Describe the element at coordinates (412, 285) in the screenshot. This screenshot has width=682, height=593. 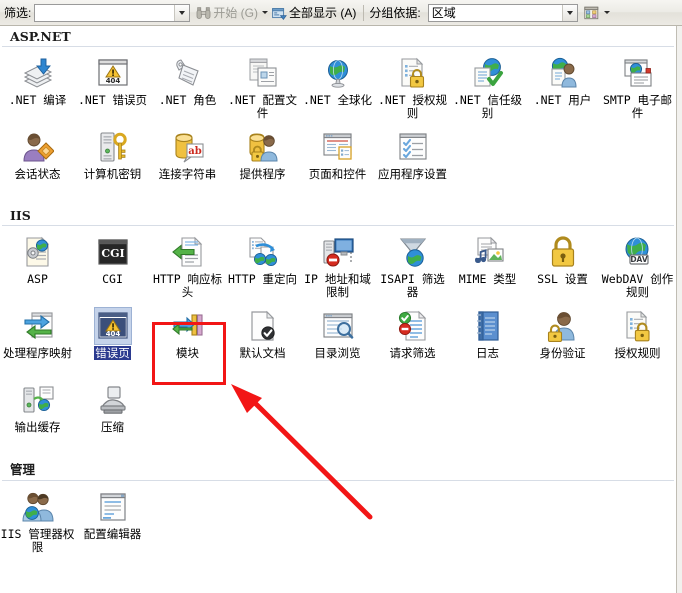
I see `feature-label: ISAPI 筛选器` at that location.